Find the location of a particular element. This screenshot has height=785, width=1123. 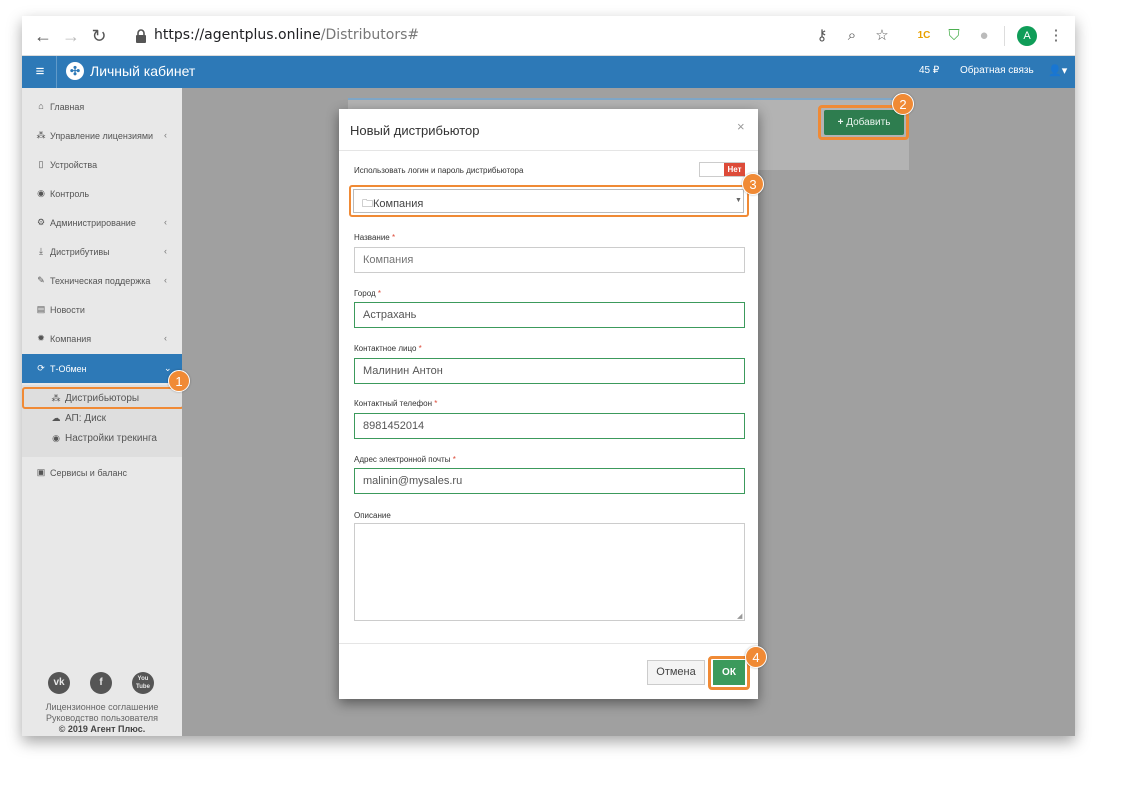

wrench-icon: ✎ is located at coordinates (41, 280).